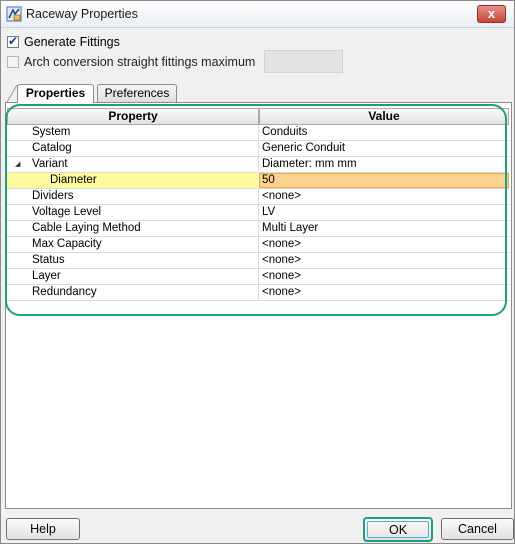 The image size is (515, 544). Describe the element at coordinates (384, 180) in the screenshot. I see `diameter-value-input: 50` at that location.